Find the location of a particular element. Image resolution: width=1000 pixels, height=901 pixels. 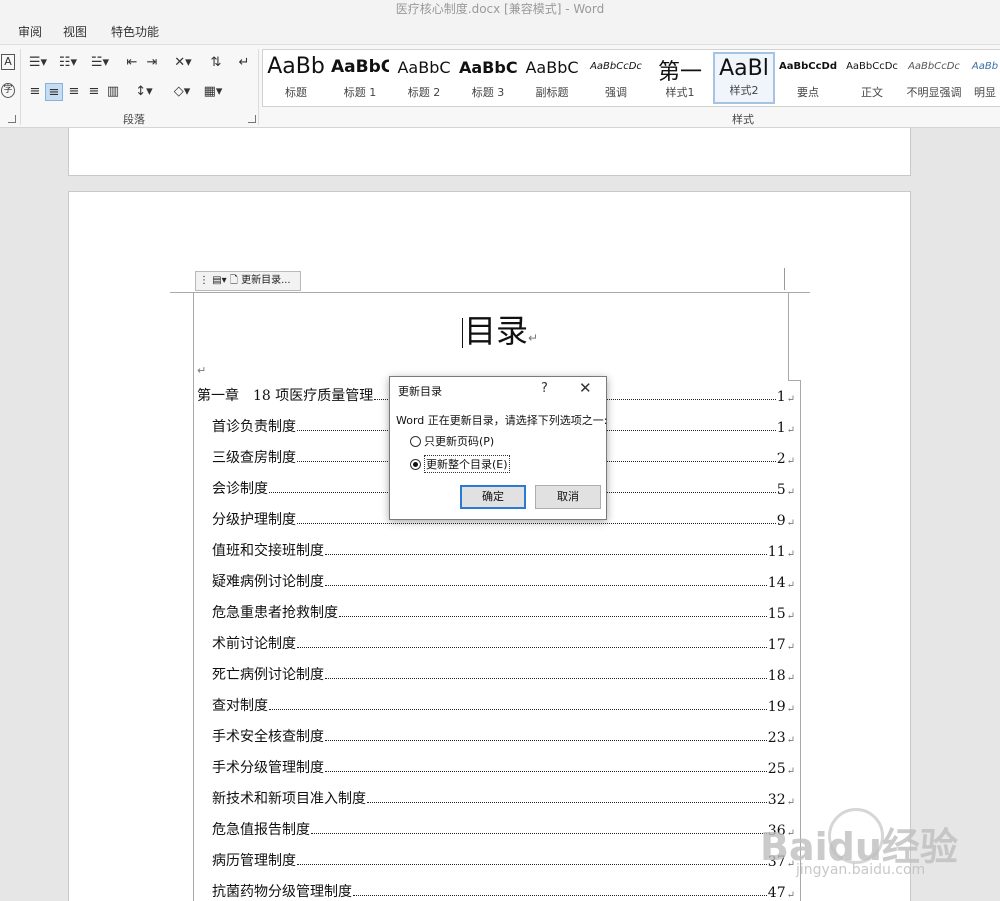

toc-entry-label: 危急值报告制度 is located at coordinates (261, 830).